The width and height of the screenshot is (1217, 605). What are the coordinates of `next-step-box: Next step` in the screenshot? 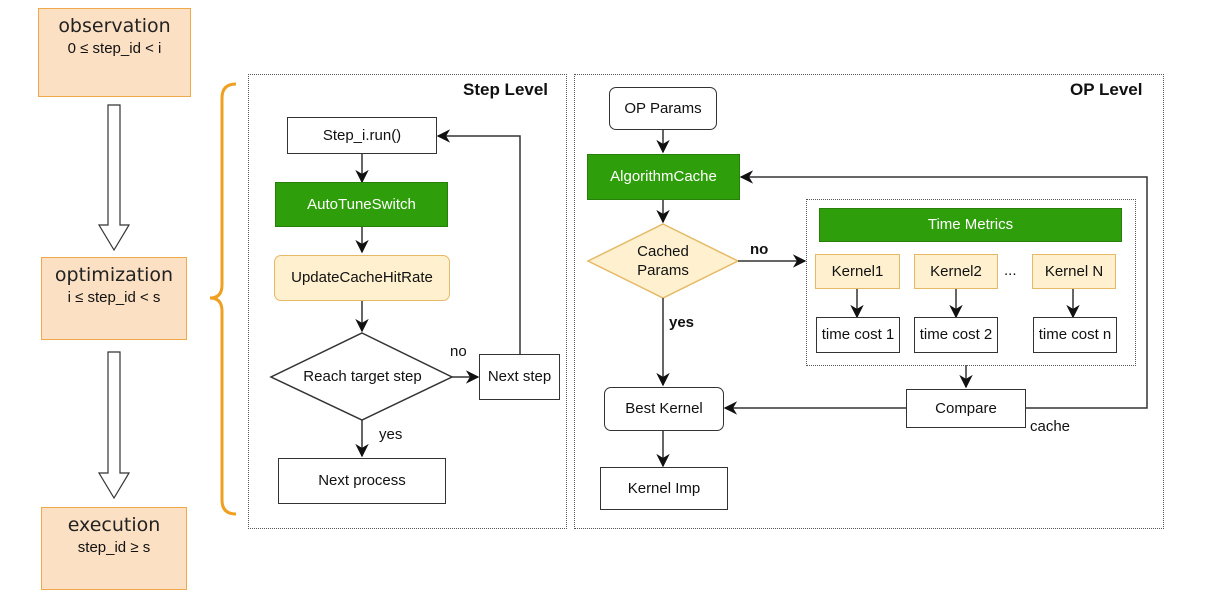 It's located at (519, 377).